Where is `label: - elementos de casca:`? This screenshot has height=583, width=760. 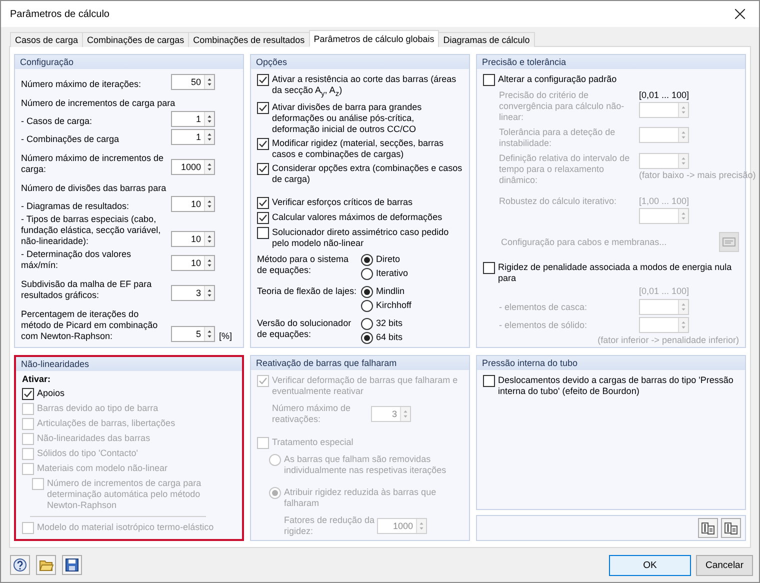 label: - elementos de casca: is located at coordinates (543, 307).